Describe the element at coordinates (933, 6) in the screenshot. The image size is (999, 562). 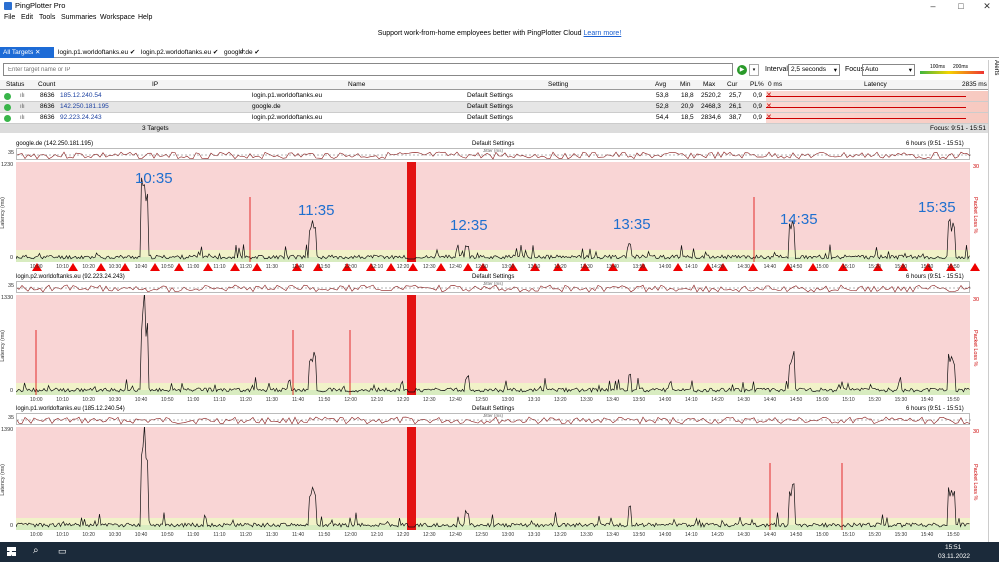
I see `minimize-button: –` at that location.